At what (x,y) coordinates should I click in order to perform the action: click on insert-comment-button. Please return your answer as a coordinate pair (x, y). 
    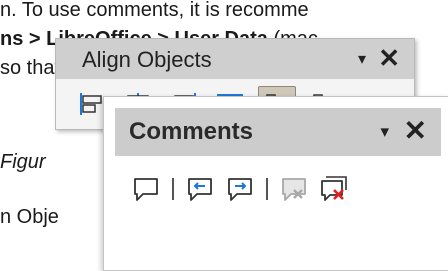
    Looking at the image, I should click on (146, 189).